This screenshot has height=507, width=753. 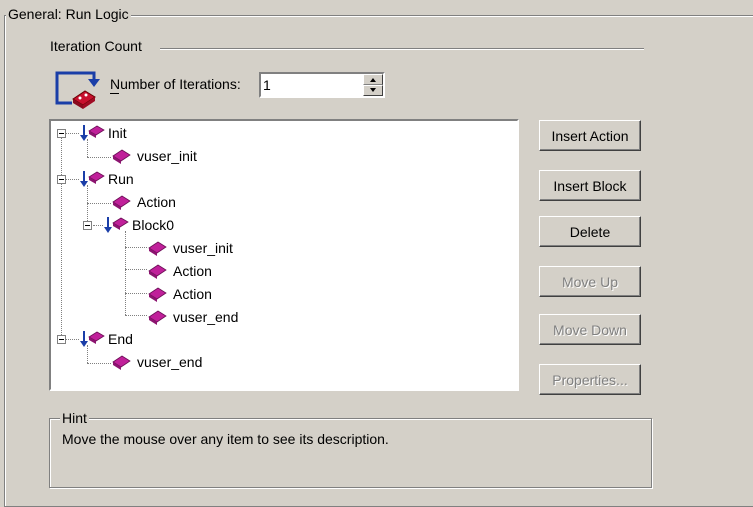 I want to click on iteration-loop-icon, so click(x=78, y=88).